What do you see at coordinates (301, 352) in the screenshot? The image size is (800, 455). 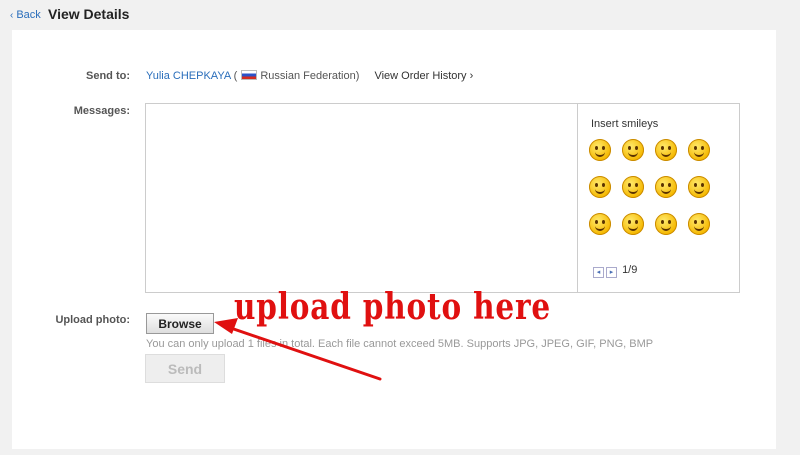 I see `arrow-shaft` at bounding box center [301, 352].